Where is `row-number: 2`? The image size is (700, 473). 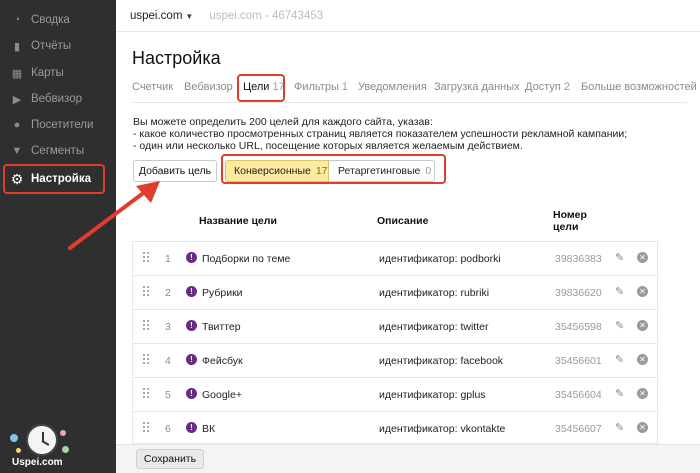 row-number: 2 is located at coordinates (168, 293).